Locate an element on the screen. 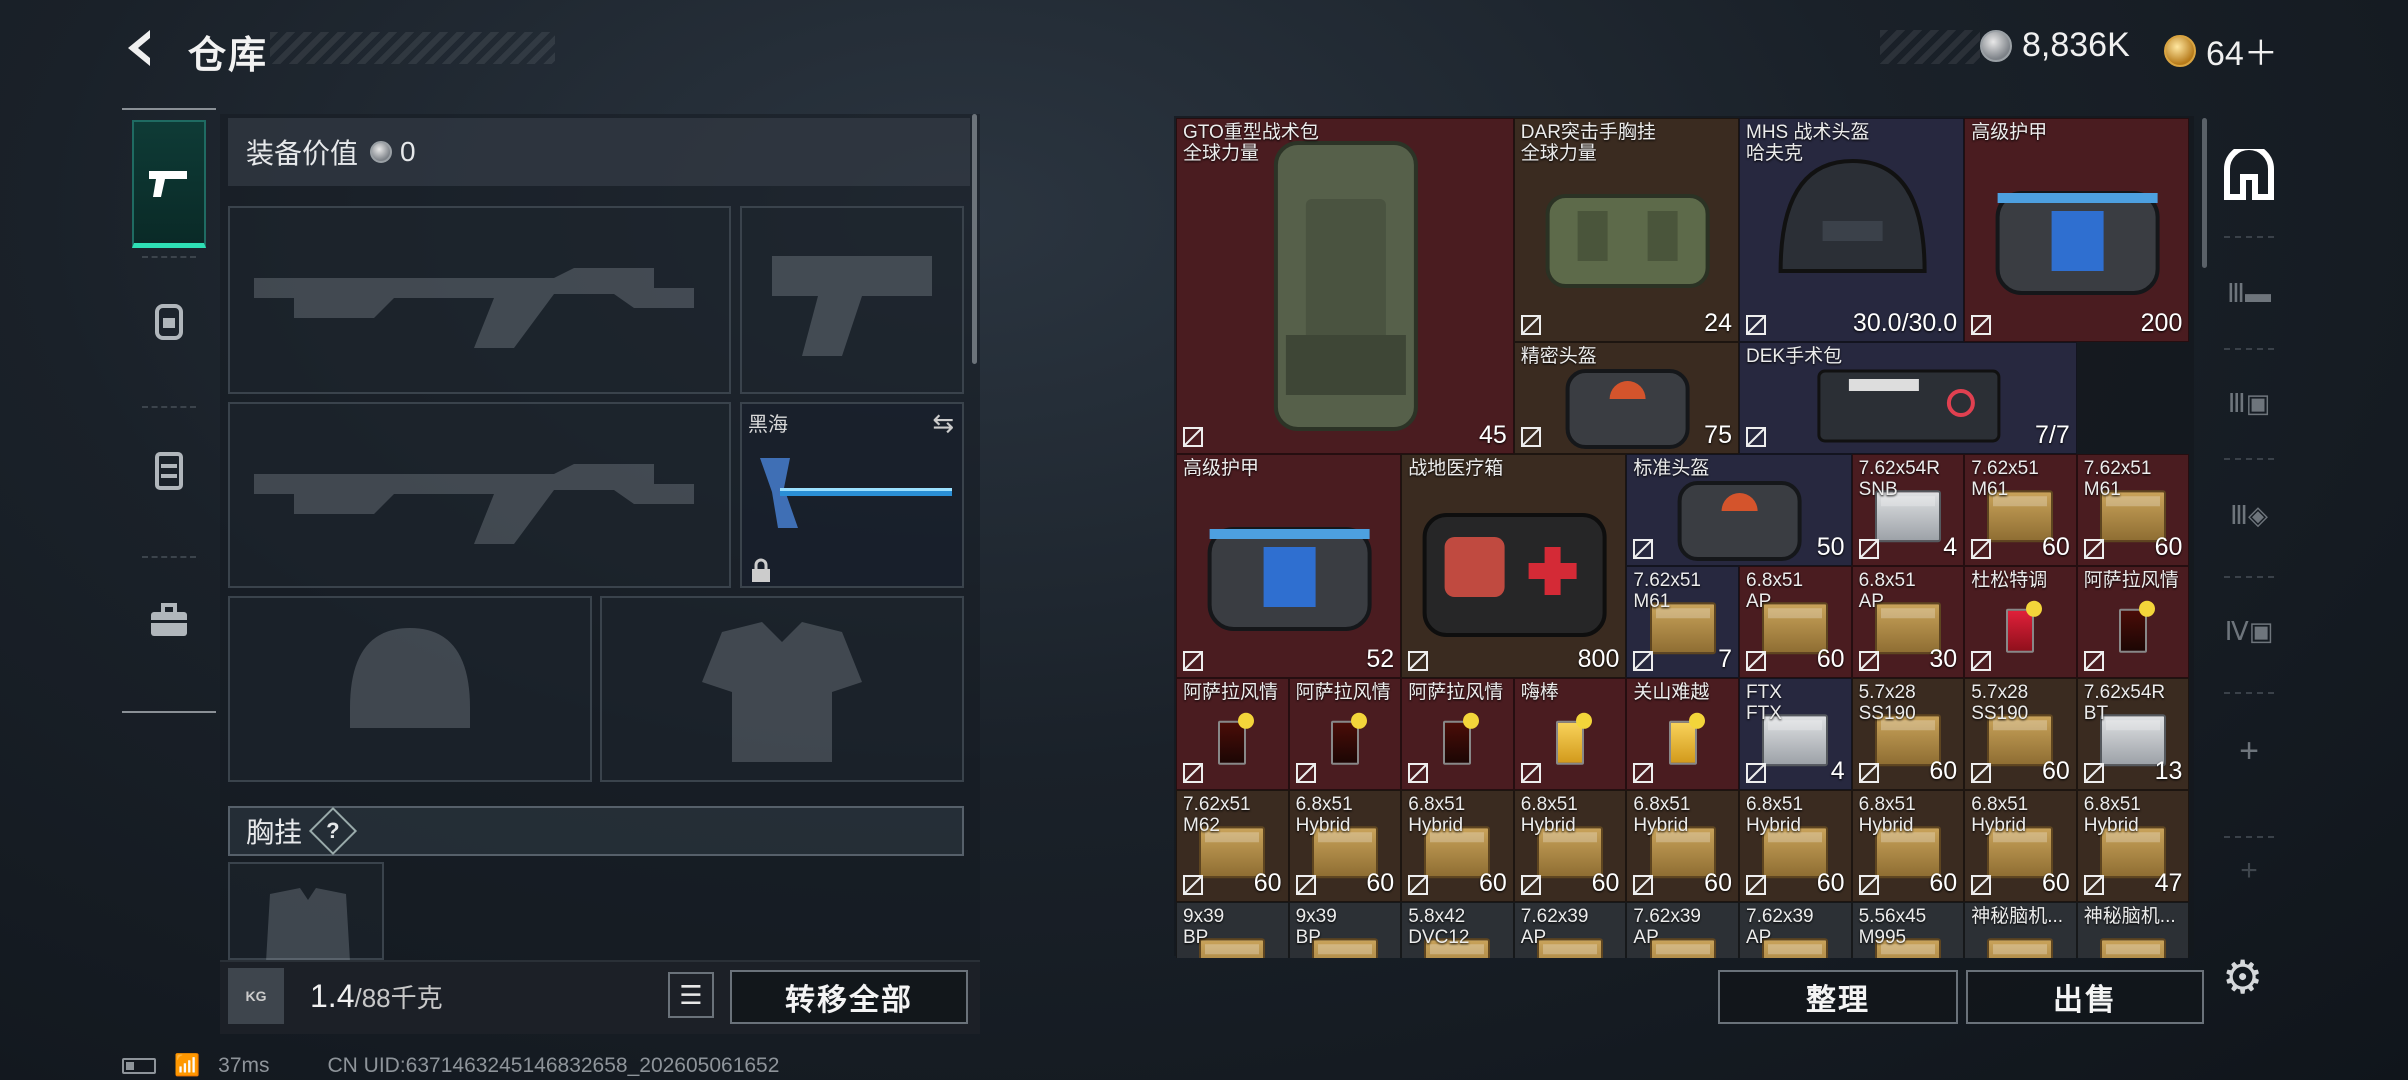 Image resolution: width=2408 pixels, height=1080 pixels. secondary-weapon-slot is located at coordinates (479, 495).